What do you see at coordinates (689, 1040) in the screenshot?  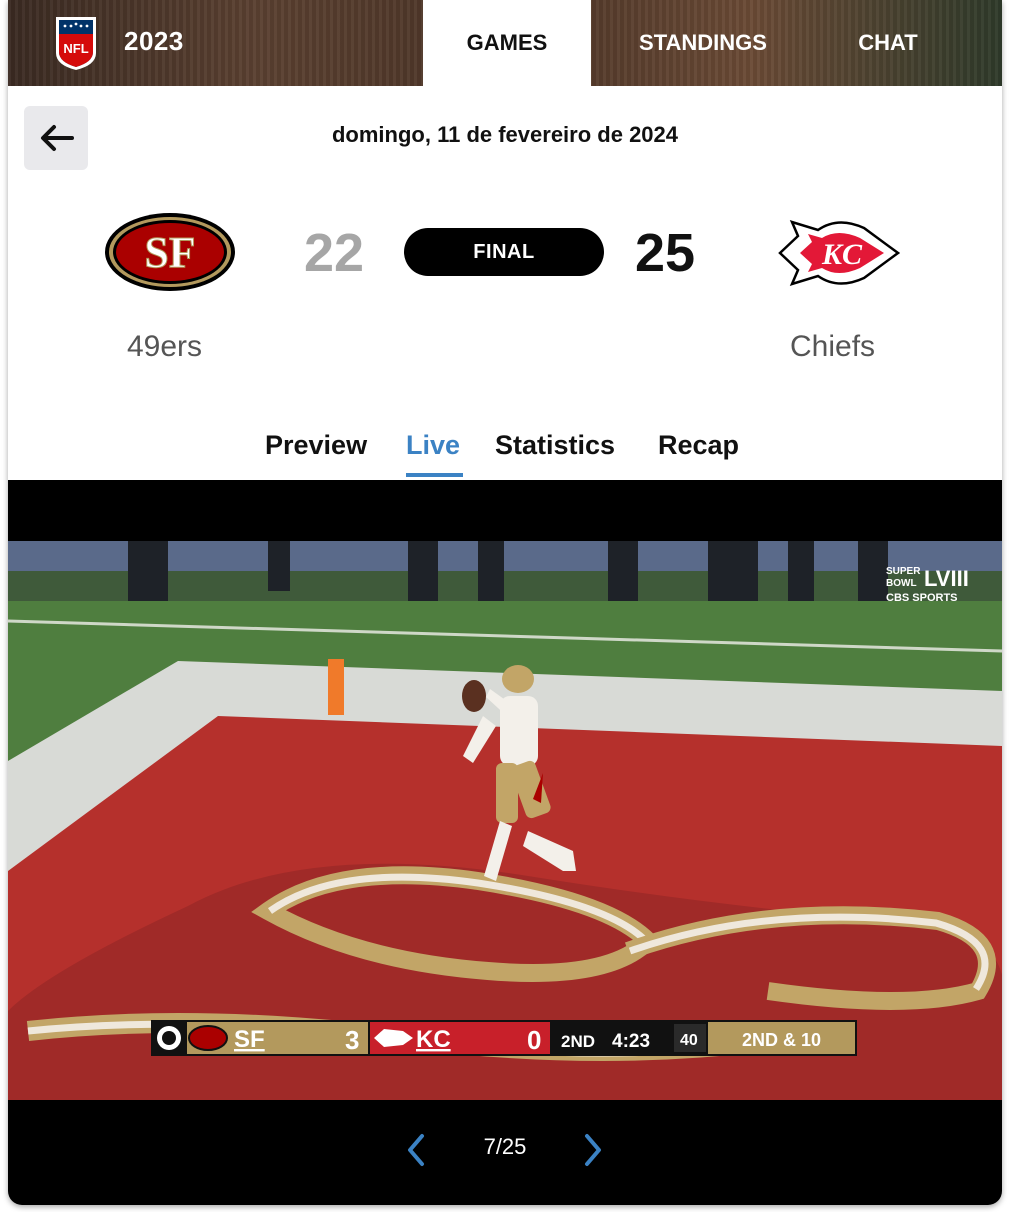 I see `svg-text: 40` at bounding box center [689, 1040].